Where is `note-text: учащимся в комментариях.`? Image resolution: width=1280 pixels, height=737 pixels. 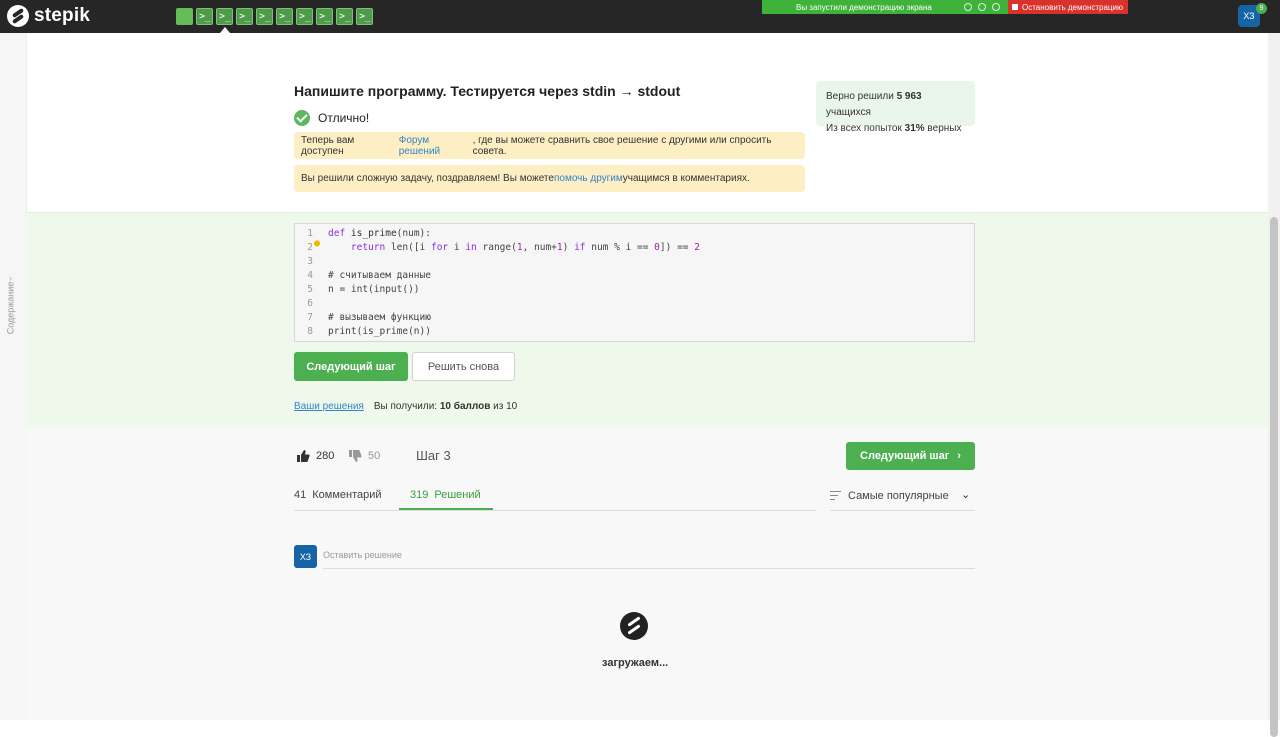
note-text: учащимся в комментариях. is located at coordinates (686, 178).